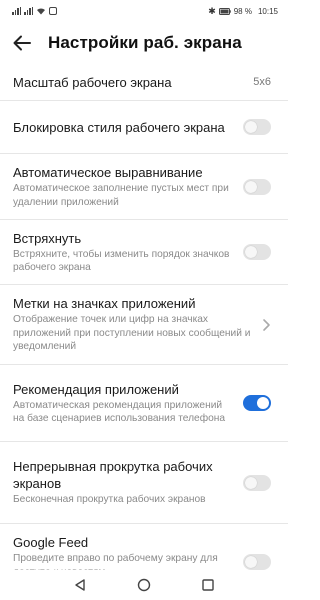 This screenshot has height=600, width=320. What do you see at coordinates (267, 11) in the screenshot?
I see `clock: 10:15` at bounding box center [267, 11].